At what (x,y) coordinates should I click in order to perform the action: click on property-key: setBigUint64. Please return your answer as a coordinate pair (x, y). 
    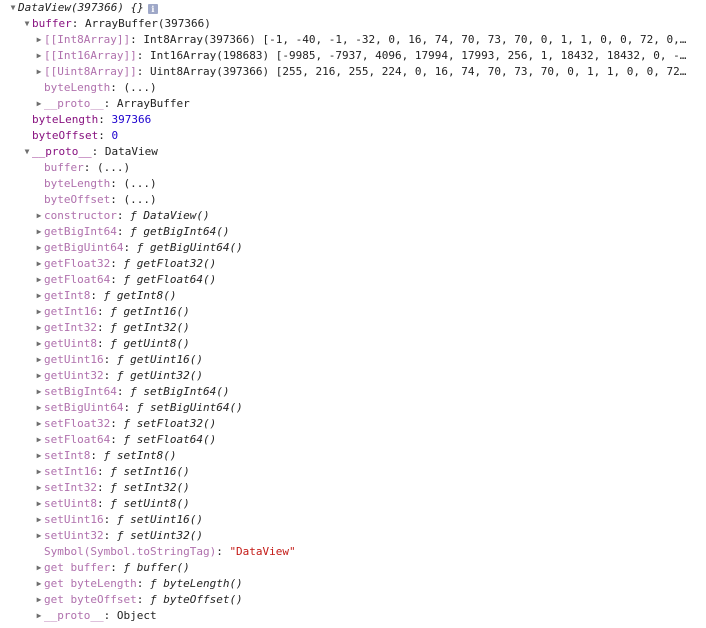
    Looking at the image, I should click on (84, 407).